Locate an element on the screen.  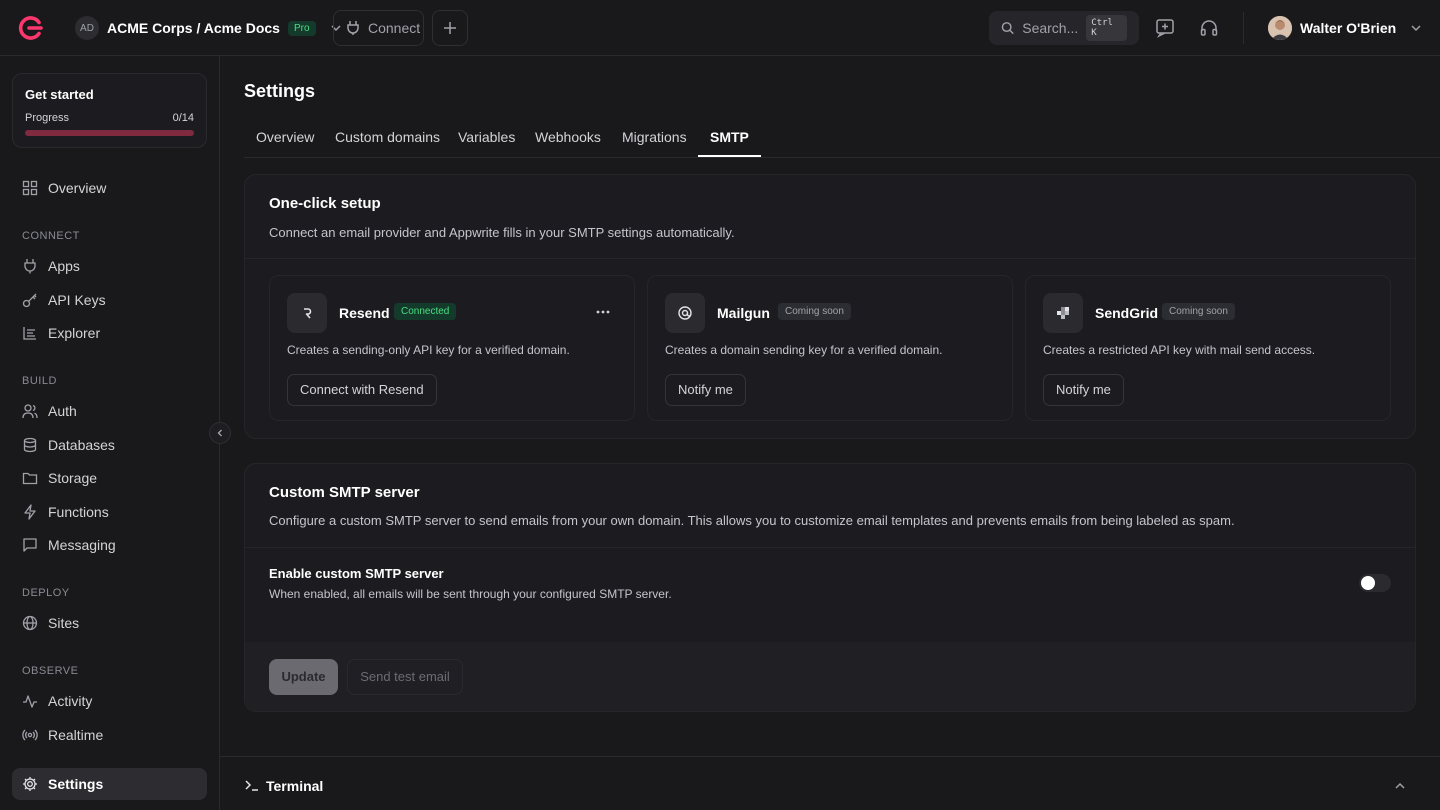
sidebar-item-api-keys: API Keys is located at coordinates (109, 300).